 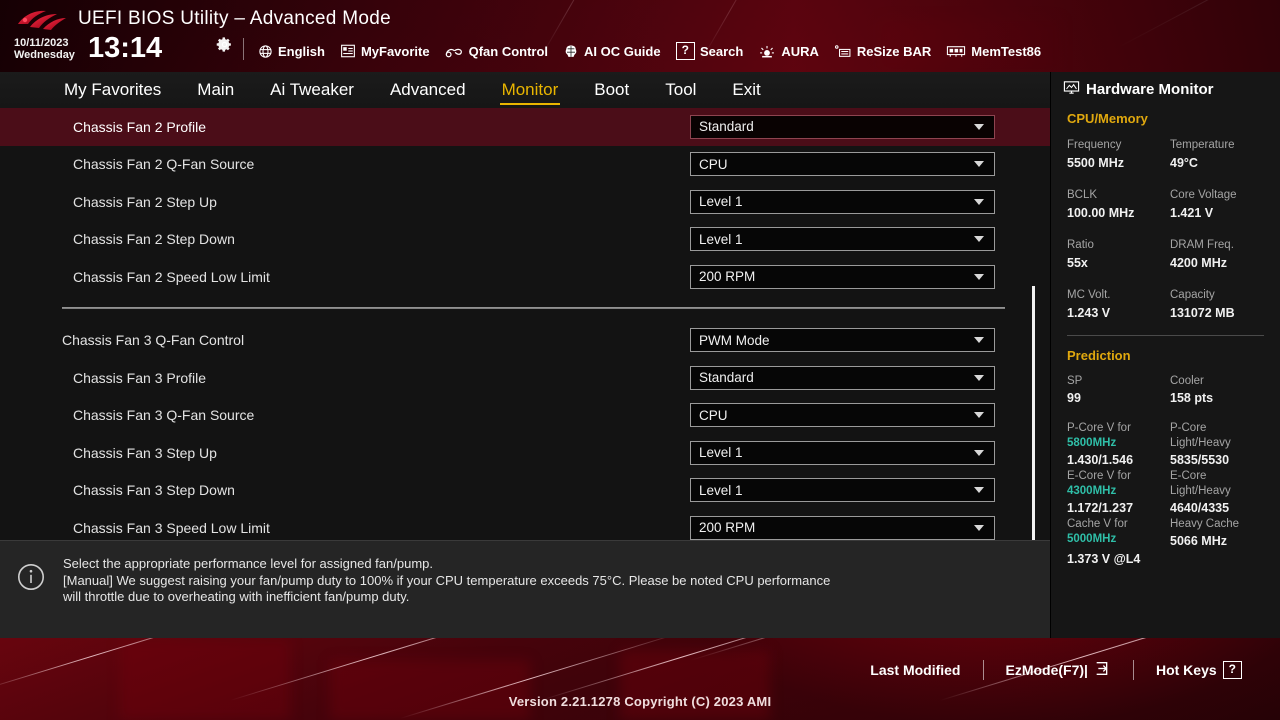 I want to click on readout-key: Capacity, so click(x=1192, y=295).